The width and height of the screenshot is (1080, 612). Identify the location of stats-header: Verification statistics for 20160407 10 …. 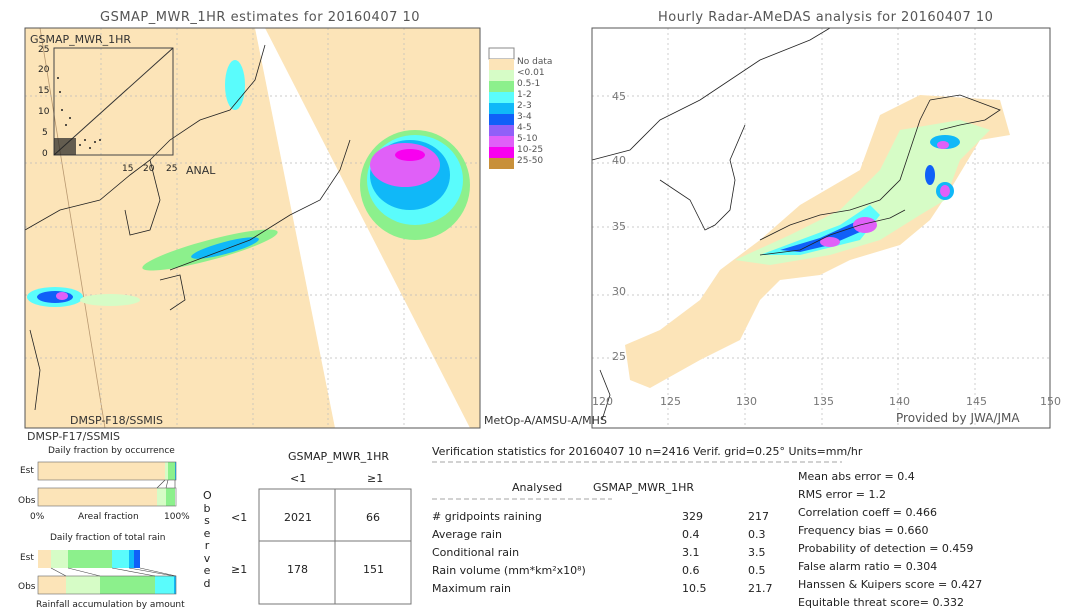
(647, 451).